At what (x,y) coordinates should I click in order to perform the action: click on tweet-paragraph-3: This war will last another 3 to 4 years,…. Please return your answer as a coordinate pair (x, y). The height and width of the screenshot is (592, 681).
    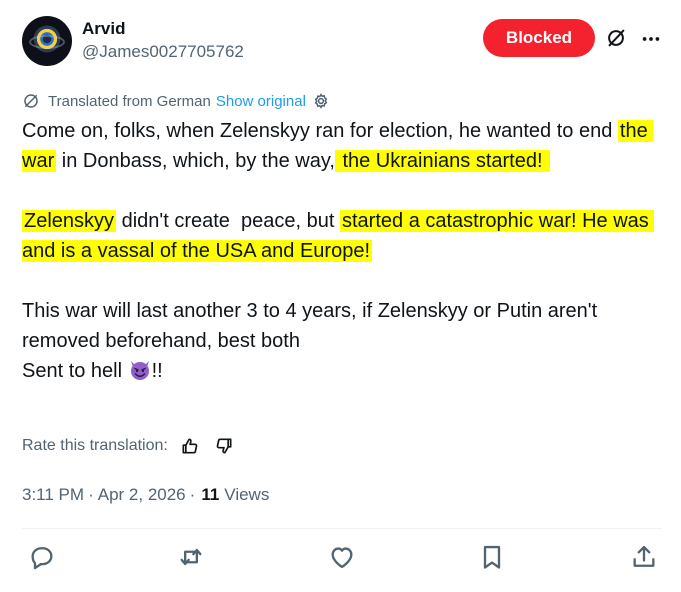
    Looking at the image, I should click on (342, 326).